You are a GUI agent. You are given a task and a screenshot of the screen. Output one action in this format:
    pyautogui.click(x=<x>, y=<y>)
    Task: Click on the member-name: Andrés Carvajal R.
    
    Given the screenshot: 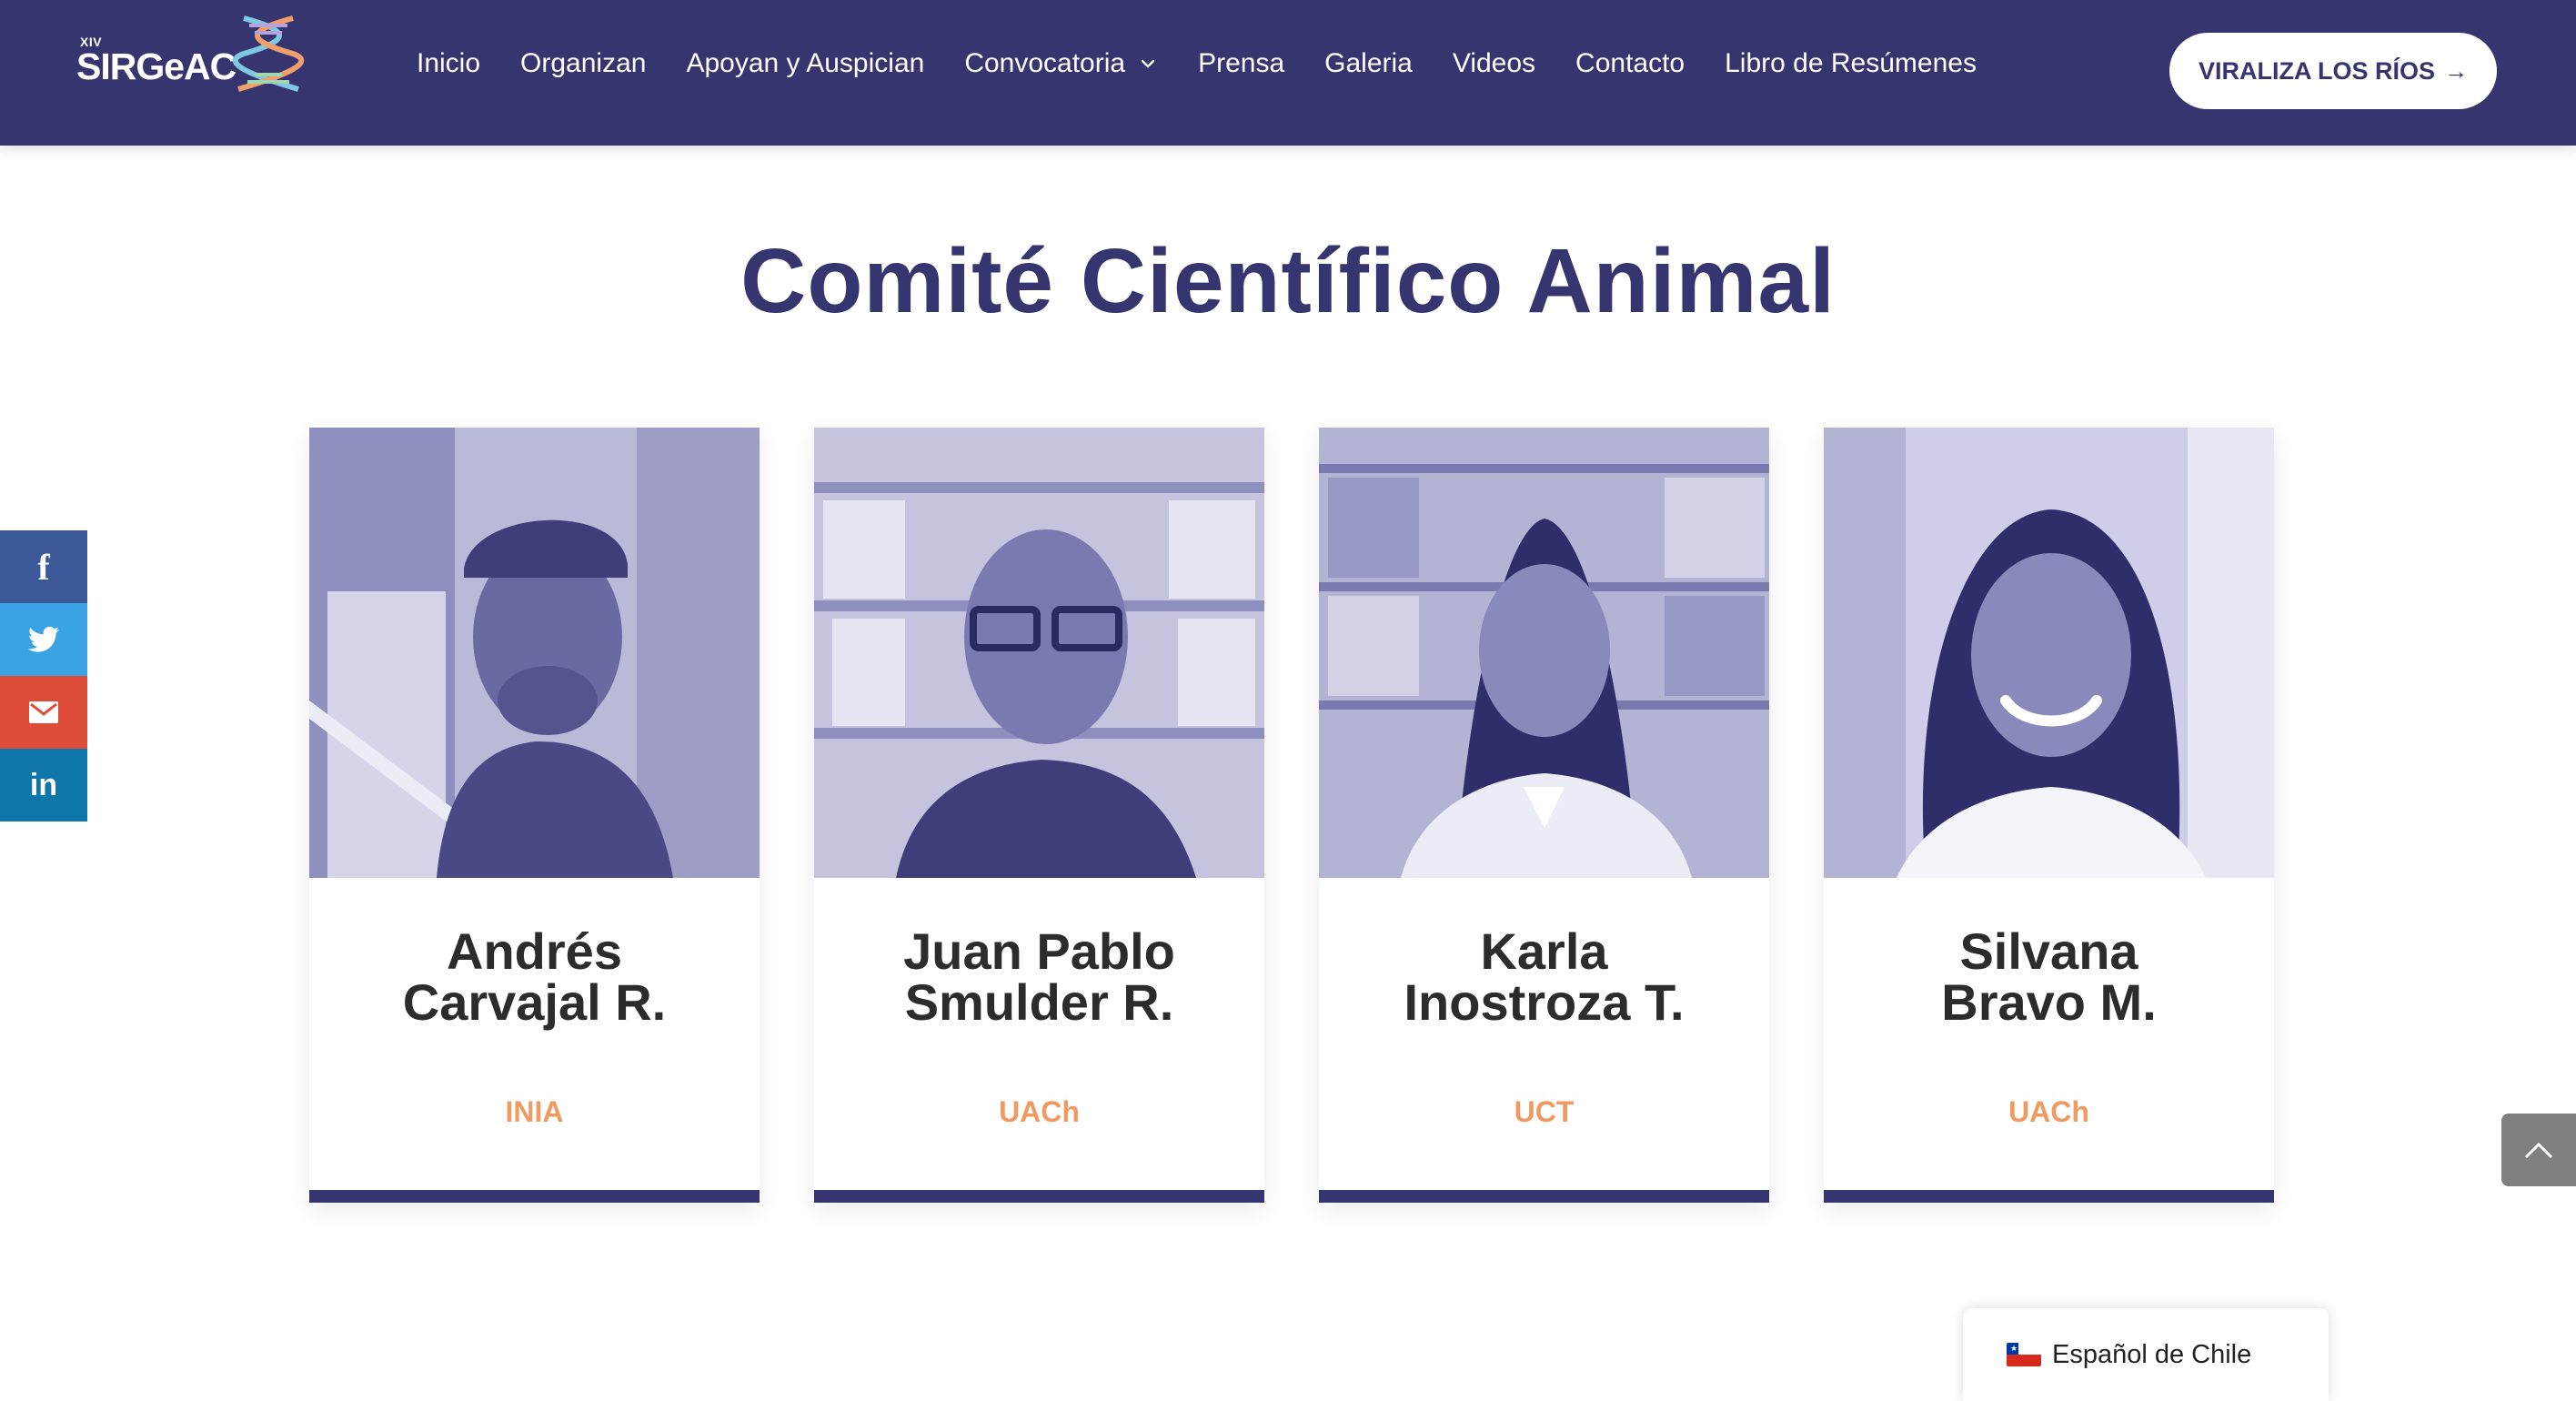 What is the action you would take?
    pyautogui.click(x=534, y=977)
    